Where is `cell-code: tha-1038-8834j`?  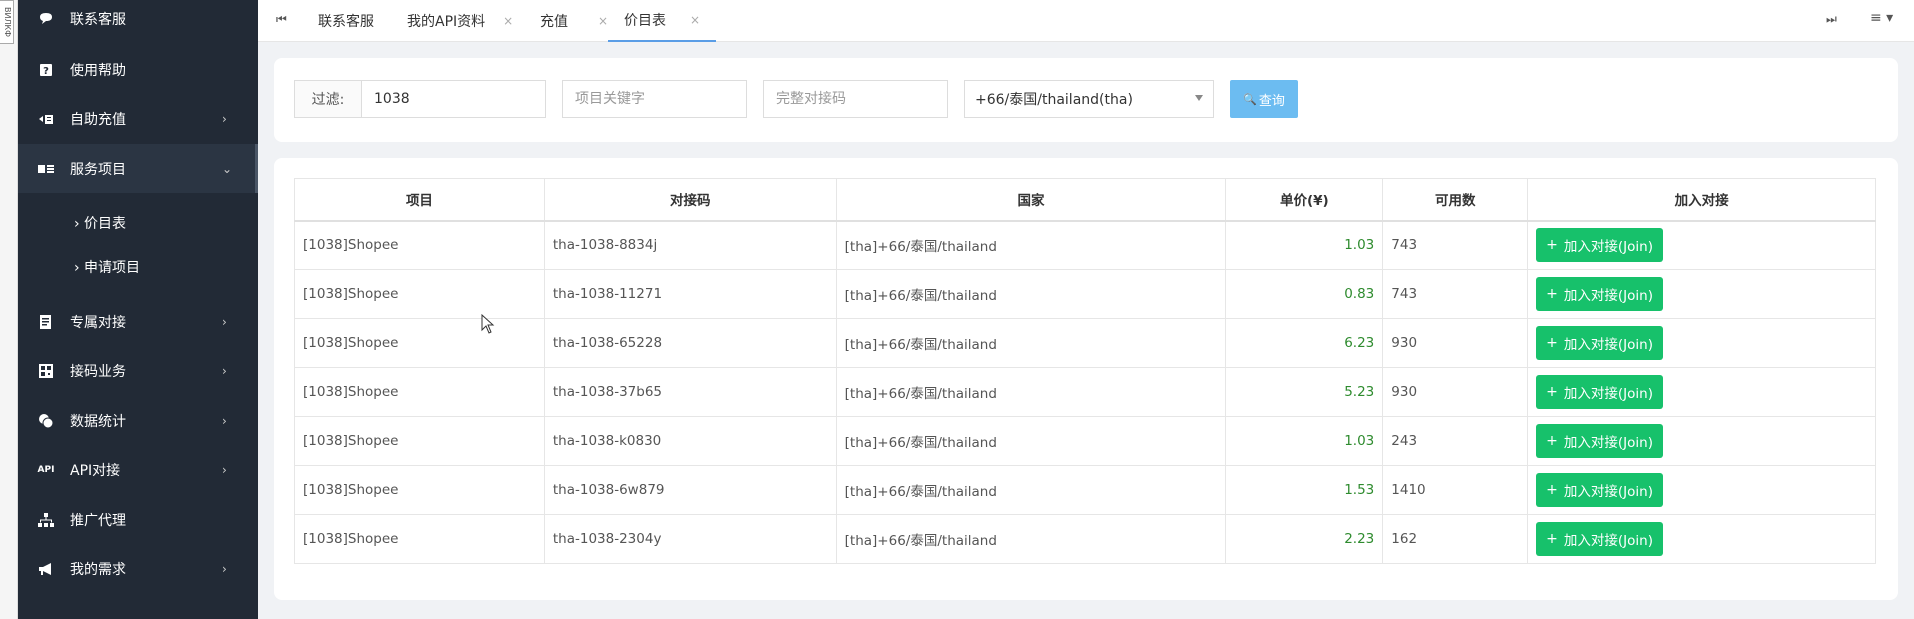 cell-code: tha-1038-8834j is located at coordinates (690, 245).